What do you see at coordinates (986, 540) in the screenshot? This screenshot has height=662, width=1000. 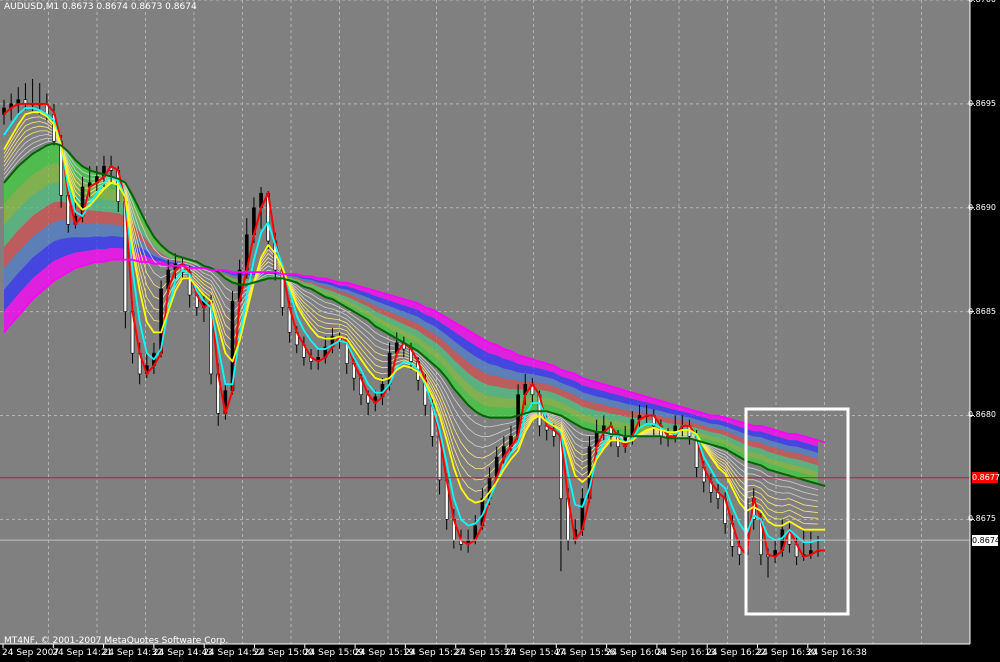 I see `ask-price-tag: 0.8674` at bounding box center [986, 540].